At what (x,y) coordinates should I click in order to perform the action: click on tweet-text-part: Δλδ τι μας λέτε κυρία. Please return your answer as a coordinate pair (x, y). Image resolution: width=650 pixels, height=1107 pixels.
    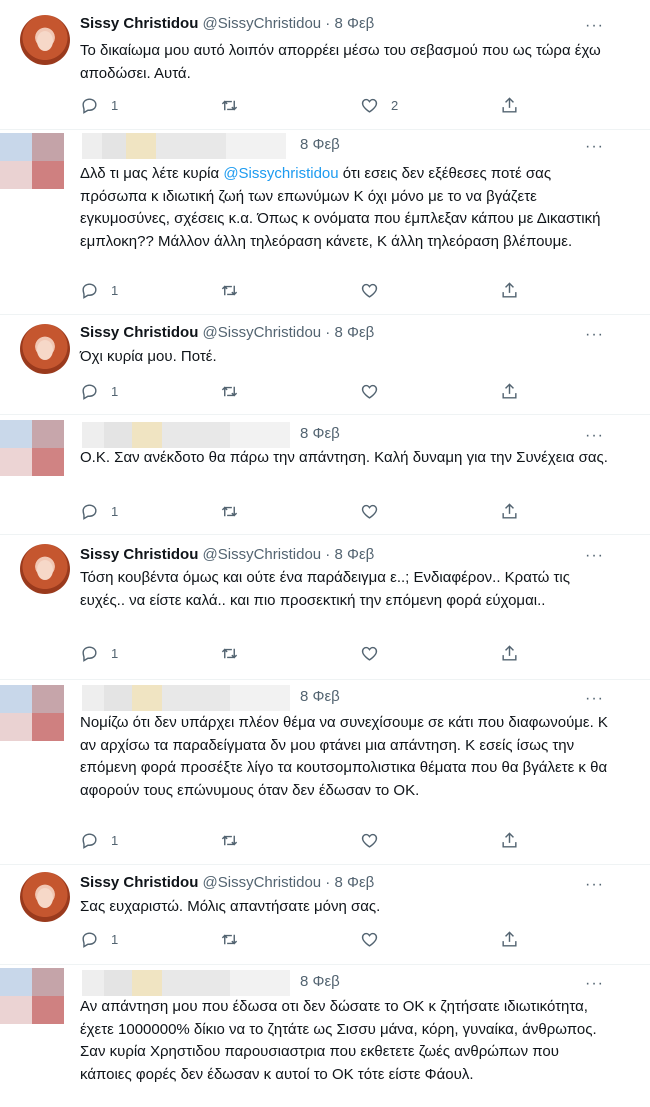
    Looking at the image, I should click on (152, 173).